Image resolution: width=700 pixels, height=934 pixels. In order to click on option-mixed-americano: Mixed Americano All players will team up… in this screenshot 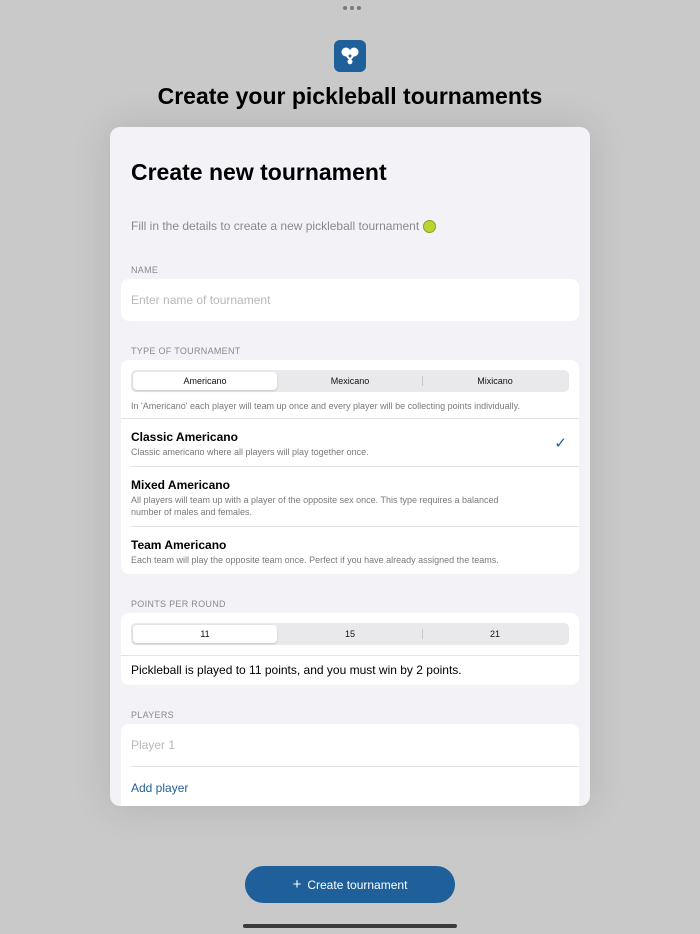, I will do `click(341, 498)`.